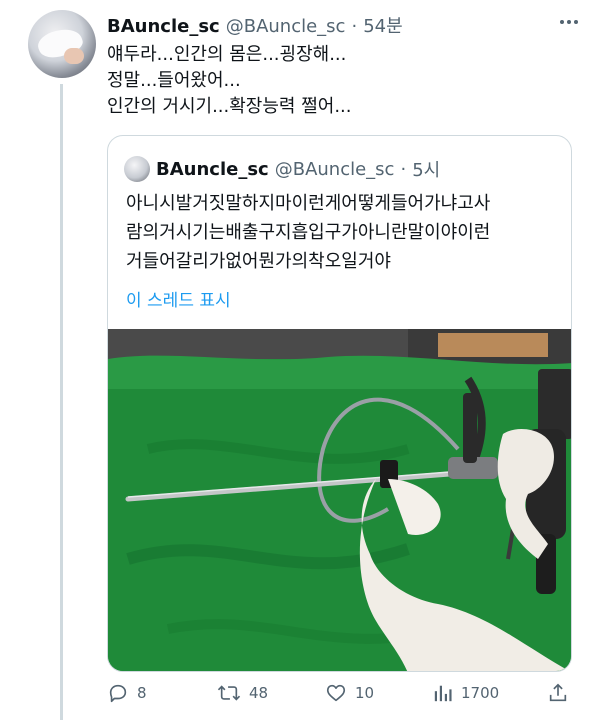 The image size is (600, 720). What do you see at coordinates (382, 25) in the screenshot?
I see `tweet-timestamp: 54분` at bounding box center [382, 25].